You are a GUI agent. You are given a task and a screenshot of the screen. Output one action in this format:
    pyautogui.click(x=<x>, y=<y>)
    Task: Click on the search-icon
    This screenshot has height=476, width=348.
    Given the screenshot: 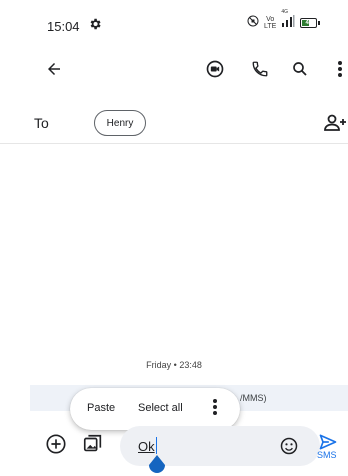 What is the action you would take?
    pyautogui.click(x=300, y=69)
    